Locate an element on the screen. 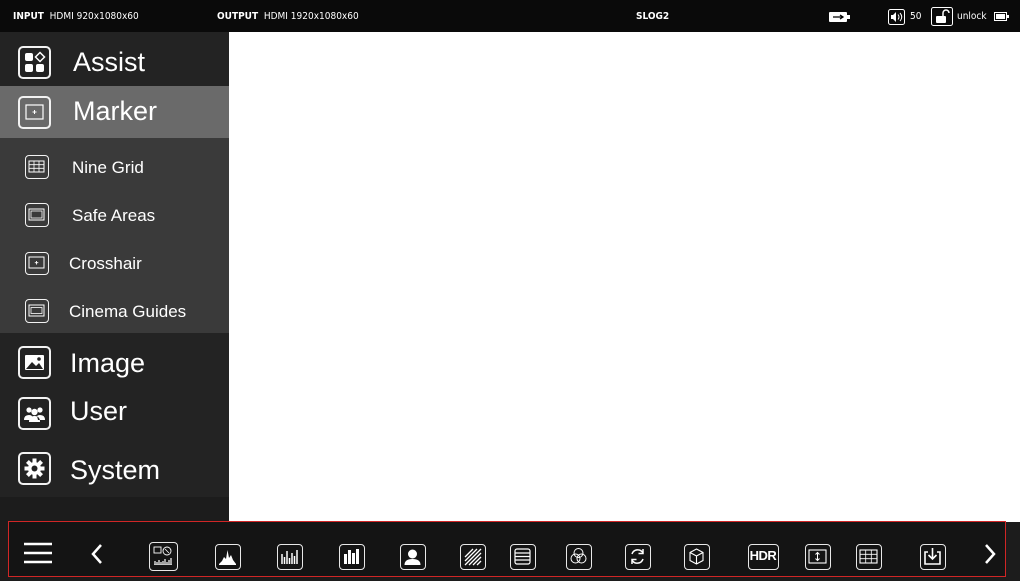 The width and height of the screenshot is (1020, 581). chevron-left-icon is located at coordinates (97, 557).